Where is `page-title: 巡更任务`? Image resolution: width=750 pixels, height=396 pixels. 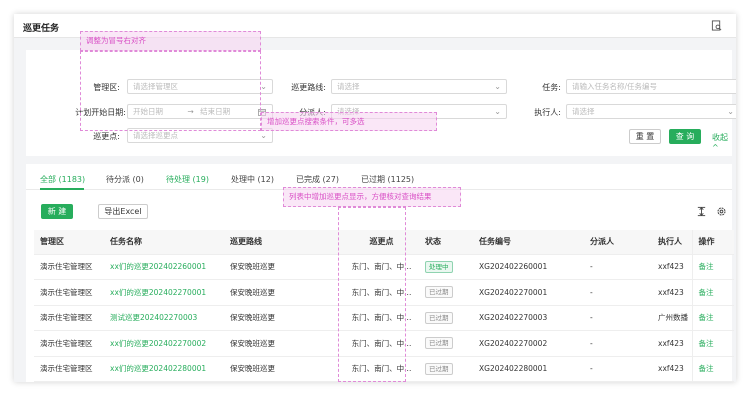
page-title: 巡更任务 is located at coordinates (41, 29).